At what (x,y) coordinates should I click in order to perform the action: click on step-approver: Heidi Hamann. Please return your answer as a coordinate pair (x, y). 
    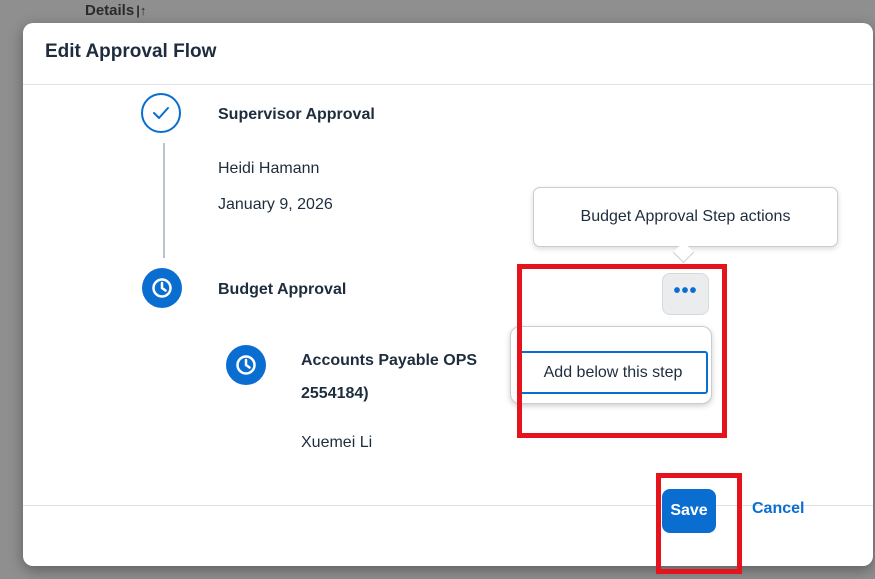
    Looking at the image, I should click on (269, 168).